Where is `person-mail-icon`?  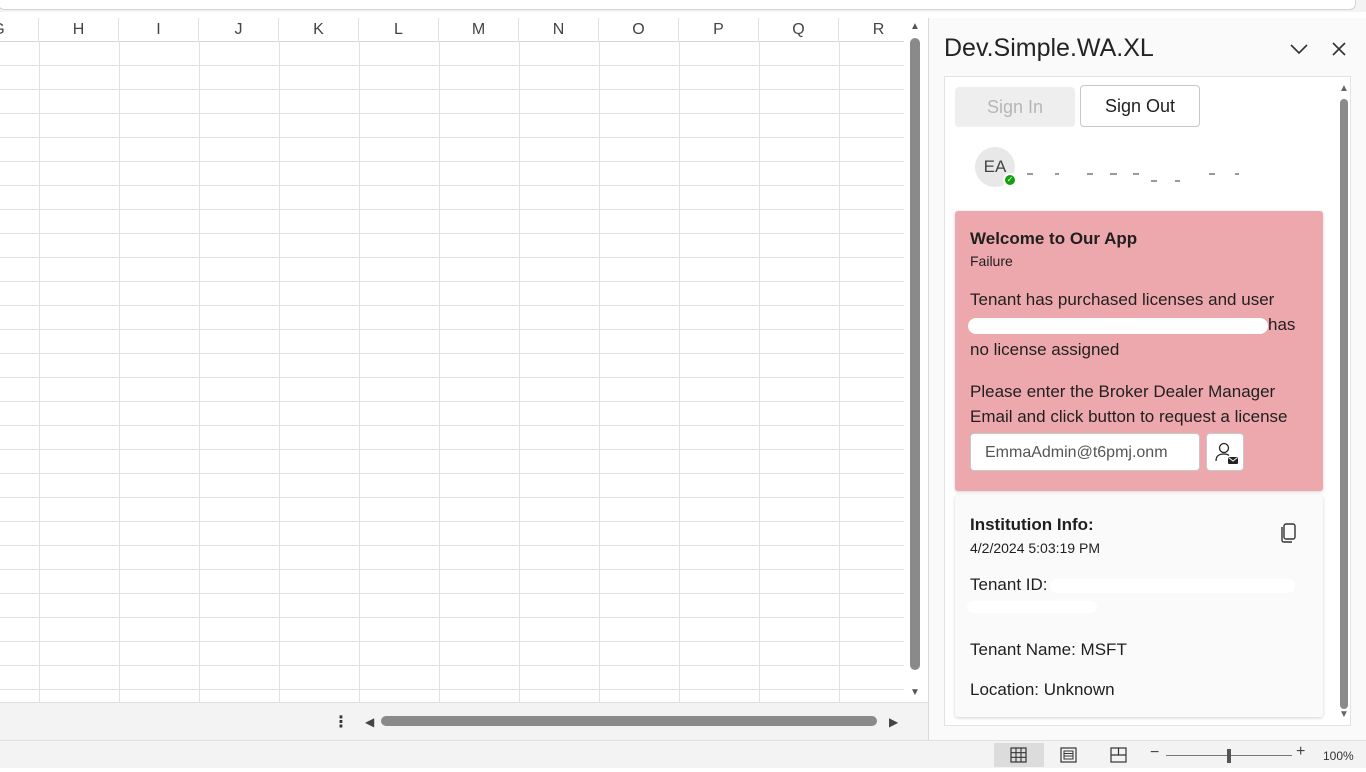
person-mail-icon is located at coordinates (1226, 453).